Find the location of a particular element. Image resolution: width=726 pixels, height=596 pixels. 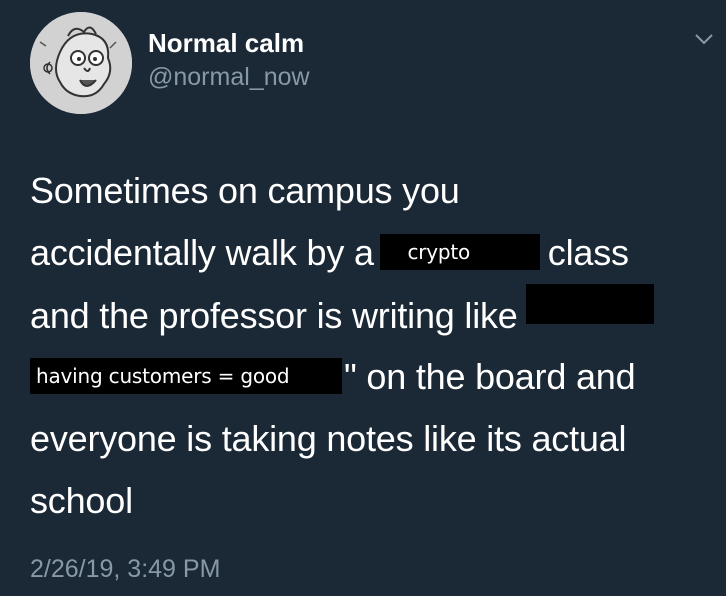

redaction-box-blank is located at coordinates (589, 304).